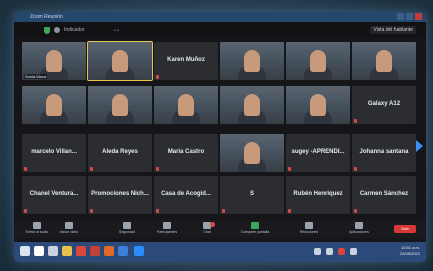  Describe the element at coordinates (25, 251) in the screenshot. I see `start-menu-icon` at that location.